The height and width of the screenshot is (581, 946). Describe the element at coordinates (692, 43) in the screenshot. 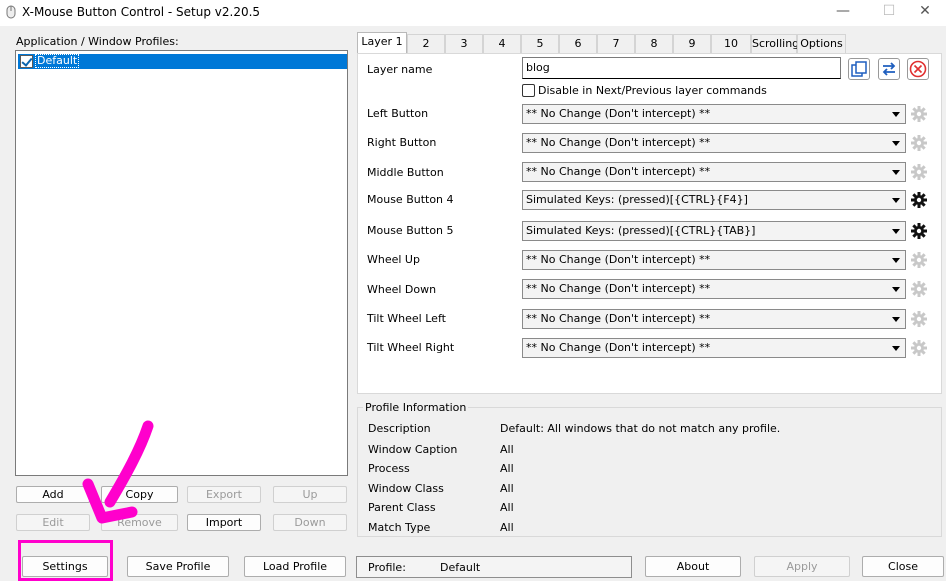

I see `tab-layer-9: 9` at that location.